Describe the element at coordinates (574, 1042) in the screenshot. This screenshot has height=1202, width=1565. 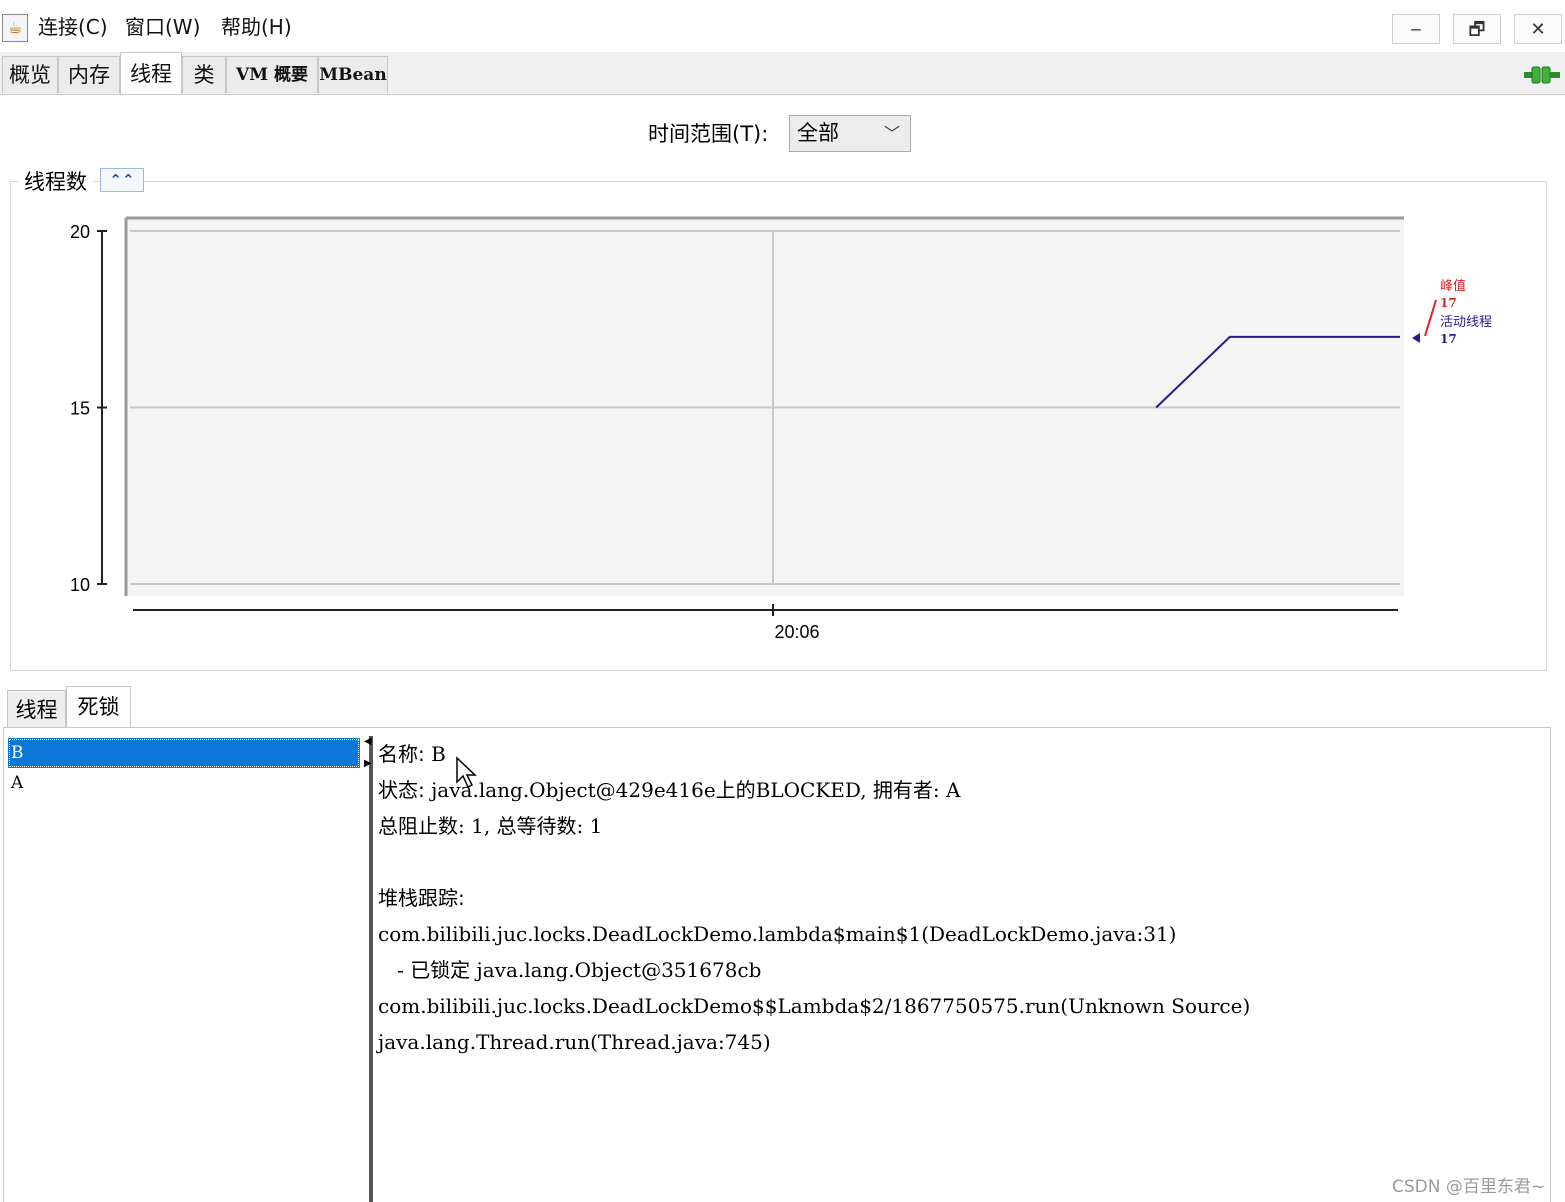
I see `stack-frame: java.lang.Thread.run(Thread.java:745)` at that location.